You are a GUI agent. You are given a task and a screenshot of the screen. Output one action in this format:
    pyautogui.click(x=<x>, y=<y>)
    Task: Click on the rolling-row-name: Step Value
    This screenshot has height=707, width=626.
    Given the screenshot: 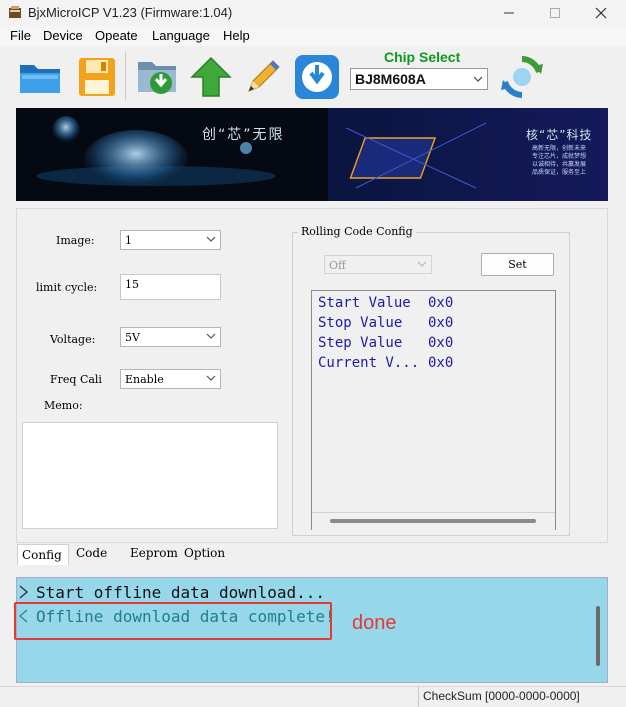 What is the action you would take?
    pyautogui.click(x=360, y=343)
    